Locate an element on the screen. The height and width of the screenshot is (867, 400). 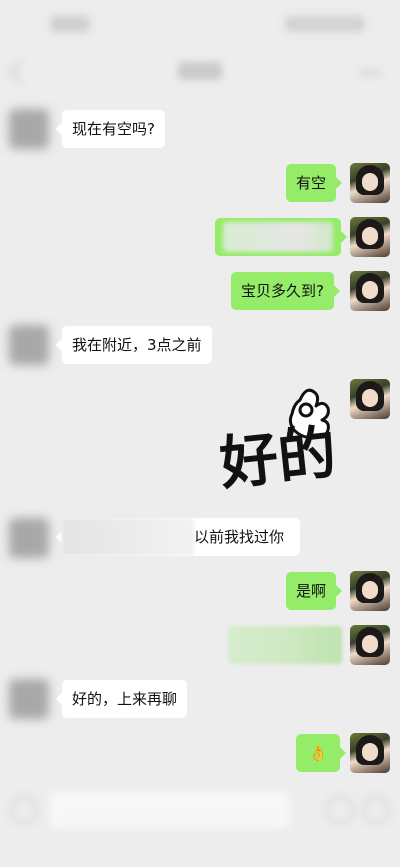
more-icon is located at coordinates (371, 73).